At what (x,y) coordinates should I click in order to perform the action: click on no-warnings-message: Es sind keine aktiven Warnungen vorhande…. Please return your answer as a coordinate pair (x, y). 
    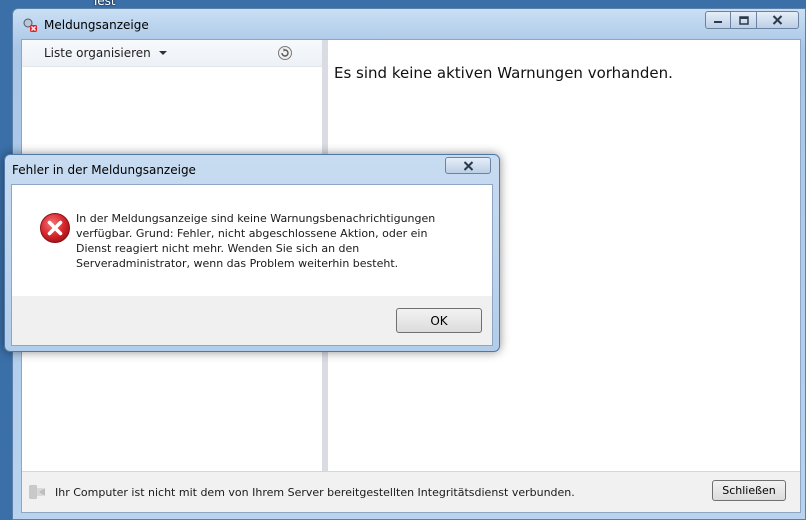
    Looking at the image, I should click on (503, 73).